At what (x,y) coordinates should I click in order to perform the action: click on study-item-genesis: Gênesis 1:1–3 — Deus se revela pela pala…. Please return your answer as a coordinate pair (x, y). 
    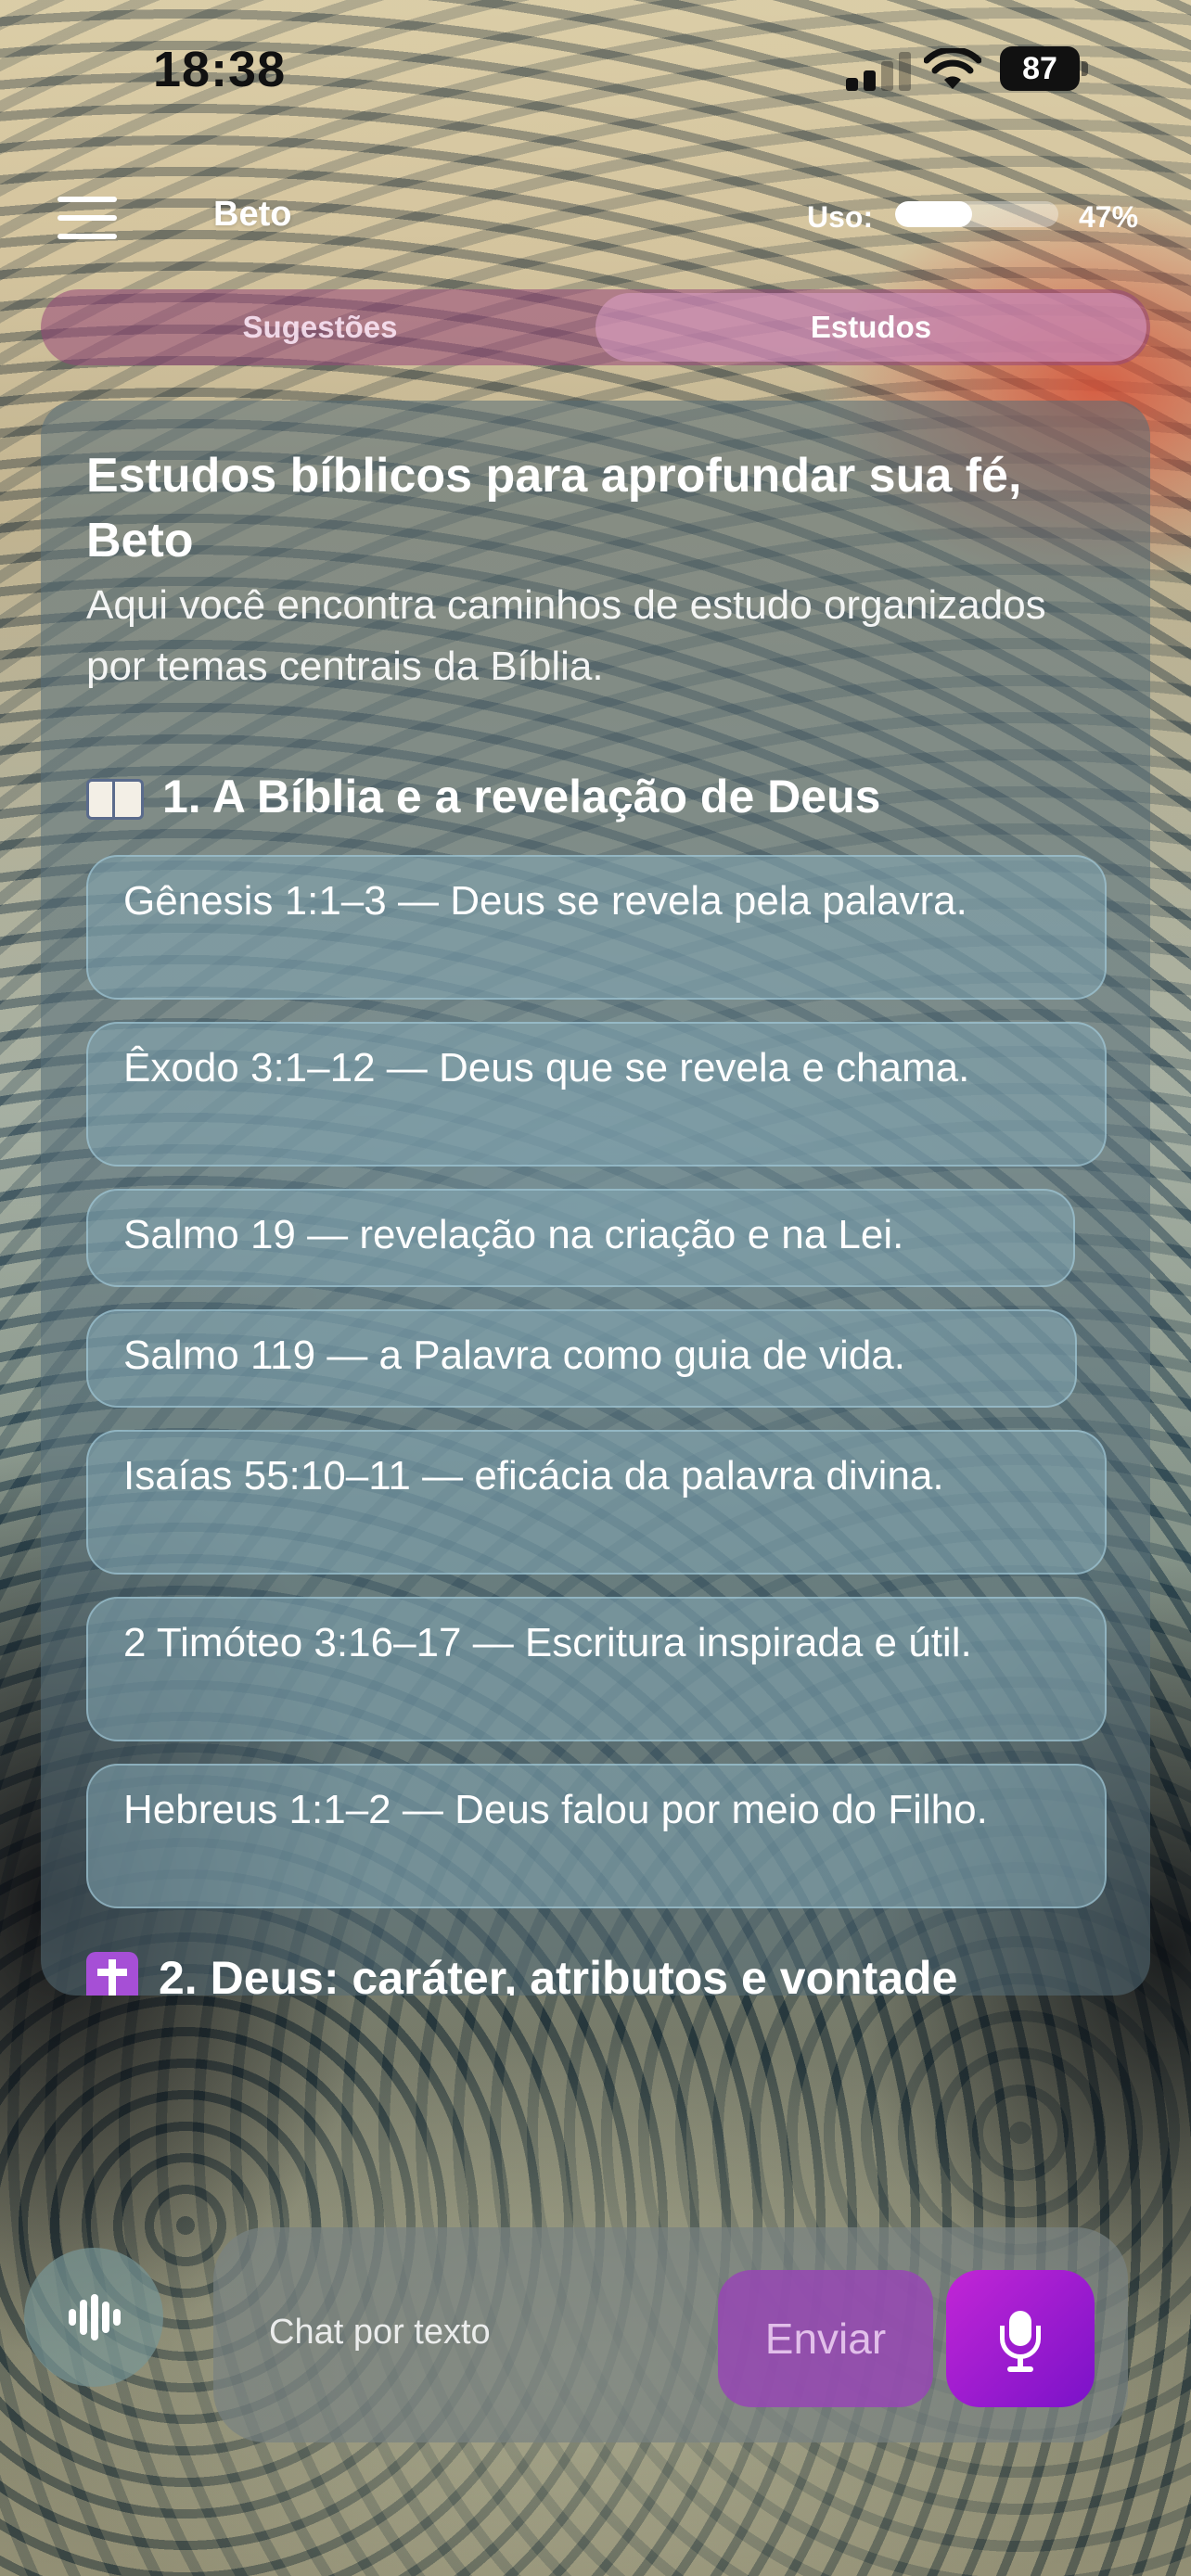
    Looking at the image, I should click on (597, 927).